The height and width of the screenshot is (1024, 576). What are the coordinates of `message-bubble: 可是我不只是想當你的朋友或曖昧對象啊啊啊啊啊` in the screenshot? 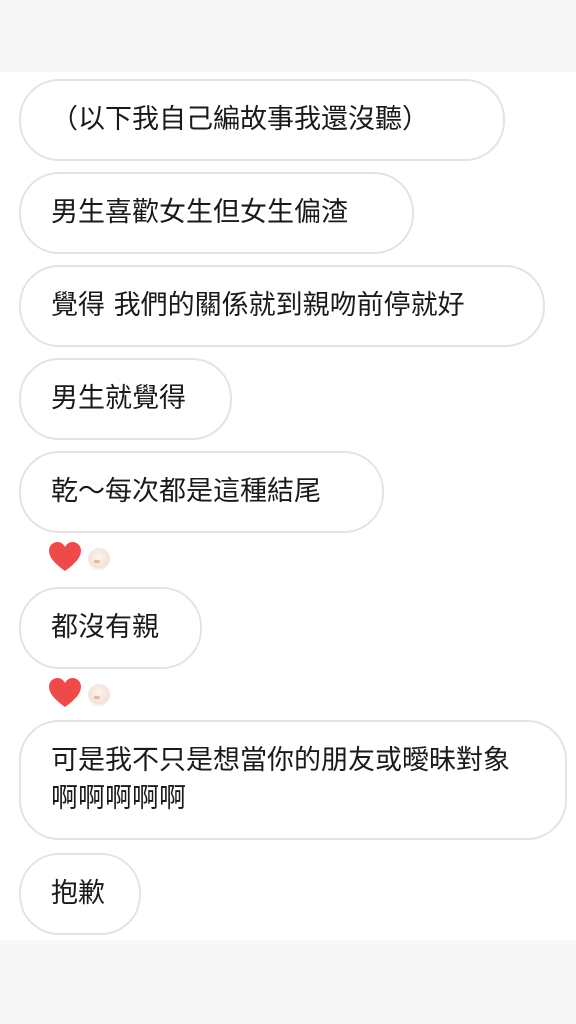 It's located at (293, 780).